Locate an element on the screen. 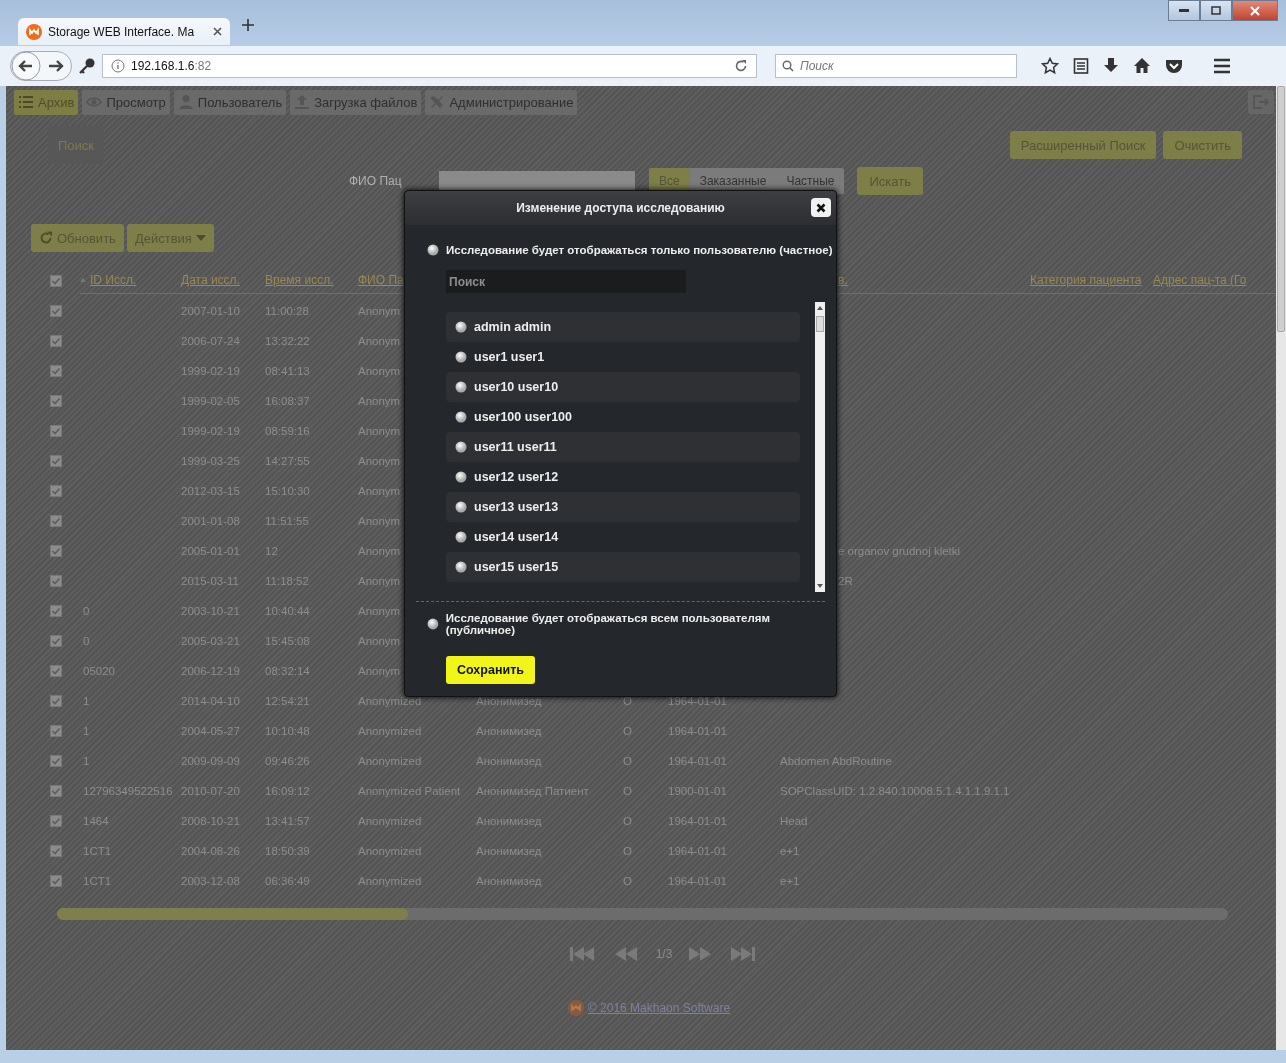 Image resolution: width=1286 pixels, height=1063 pixels. table-cell: Anonymized is located at coordinates (390, 881).